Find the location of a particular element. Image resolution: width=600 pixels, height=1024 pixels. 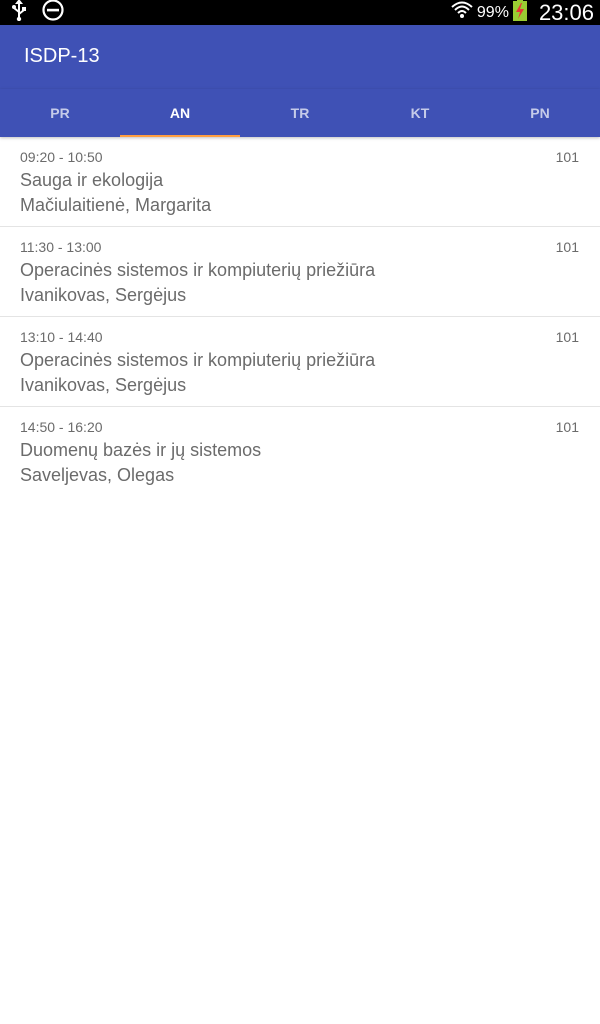

day-tabs: PR AN TR KT PN is located at coordinates (300, 113).